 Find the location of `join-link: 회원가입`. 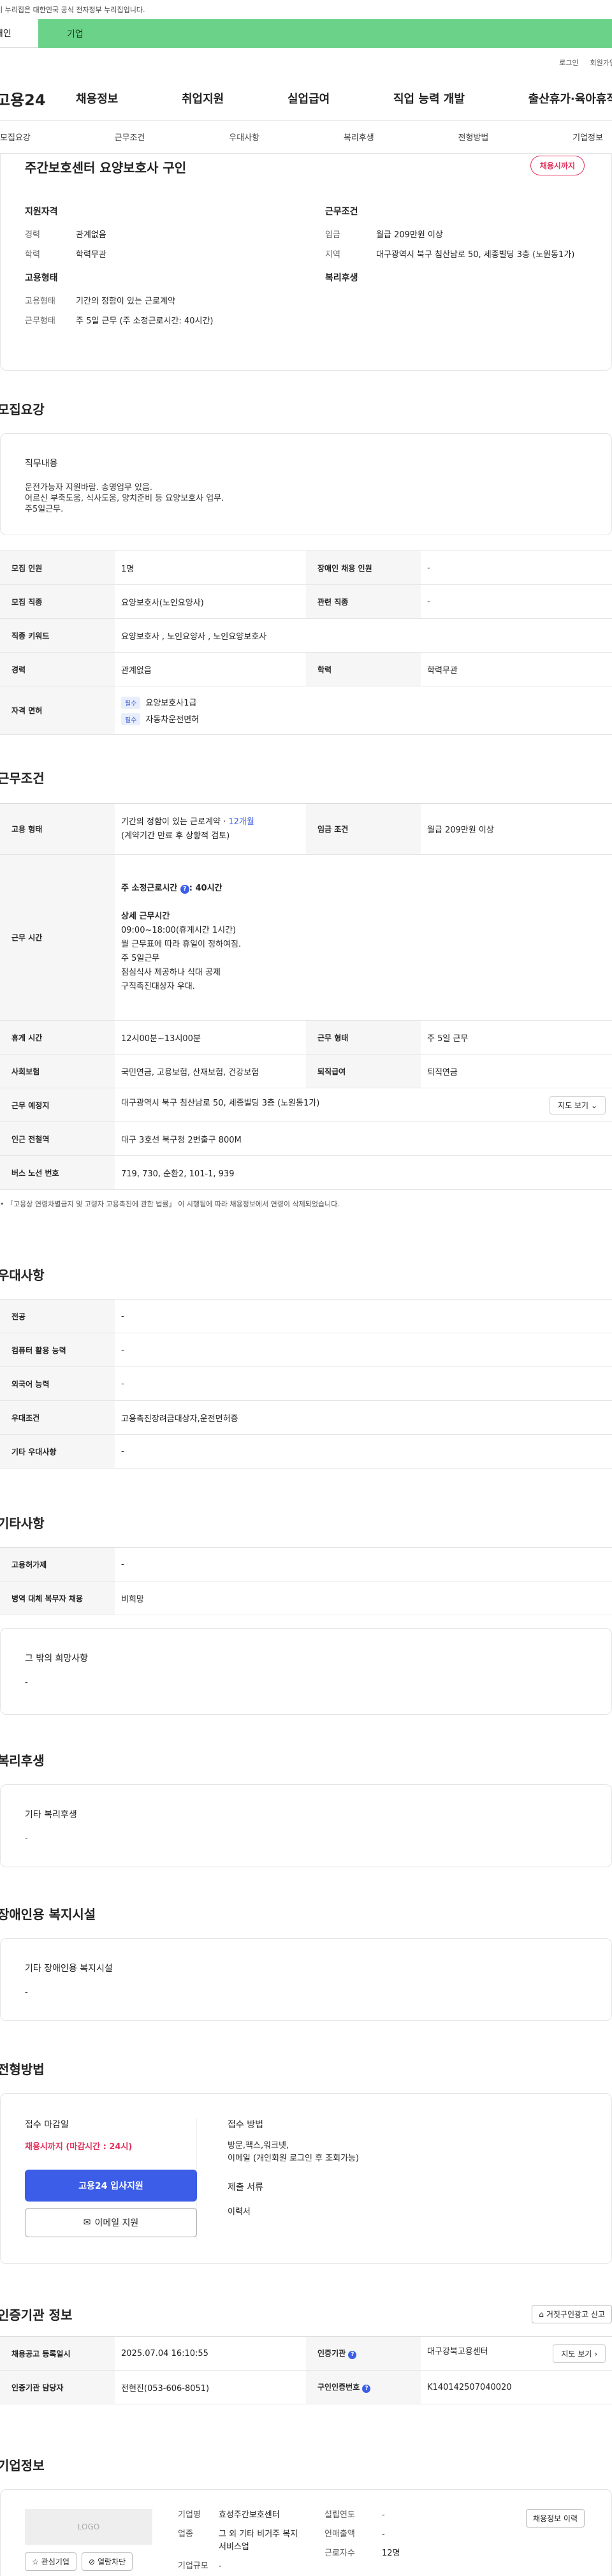

join-link: 회원가입 is located at coordinates (601, 62).